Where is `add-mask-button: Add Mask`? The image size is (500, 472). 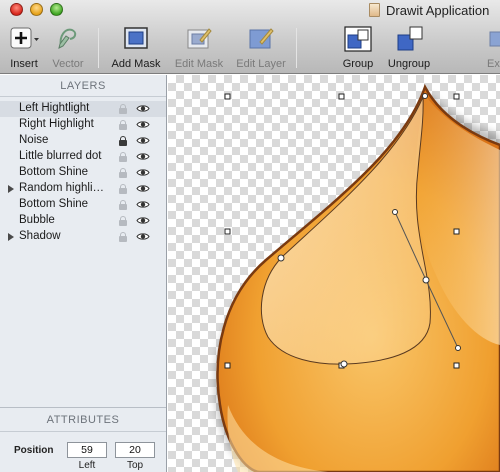
add-mask-button: Add Mask is located at coordinates (136, 49).